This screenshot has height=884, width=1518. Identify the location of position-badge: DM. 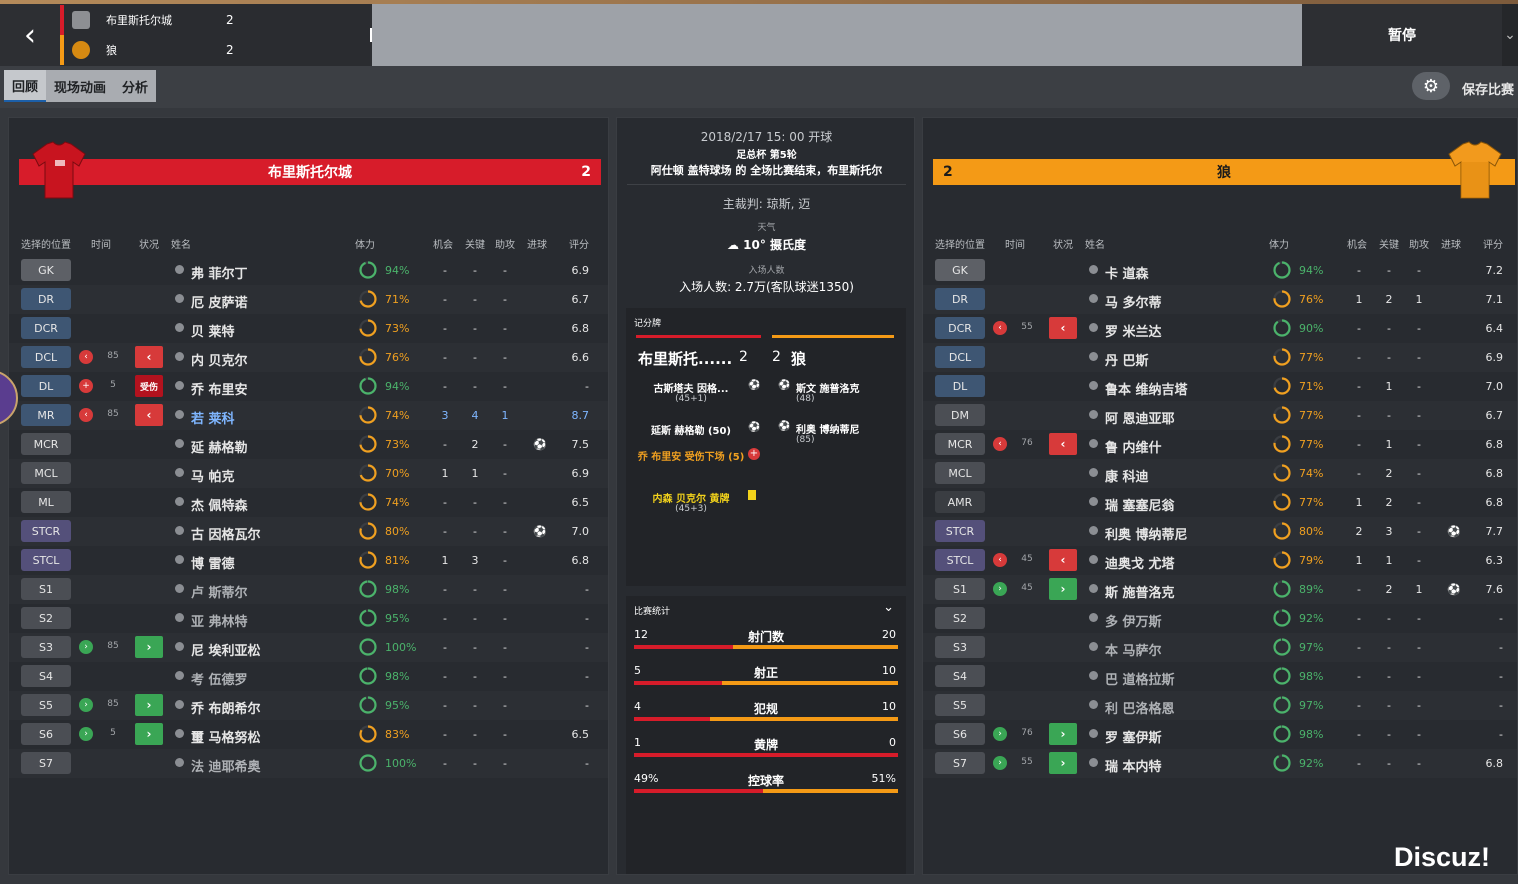
(960, 415).